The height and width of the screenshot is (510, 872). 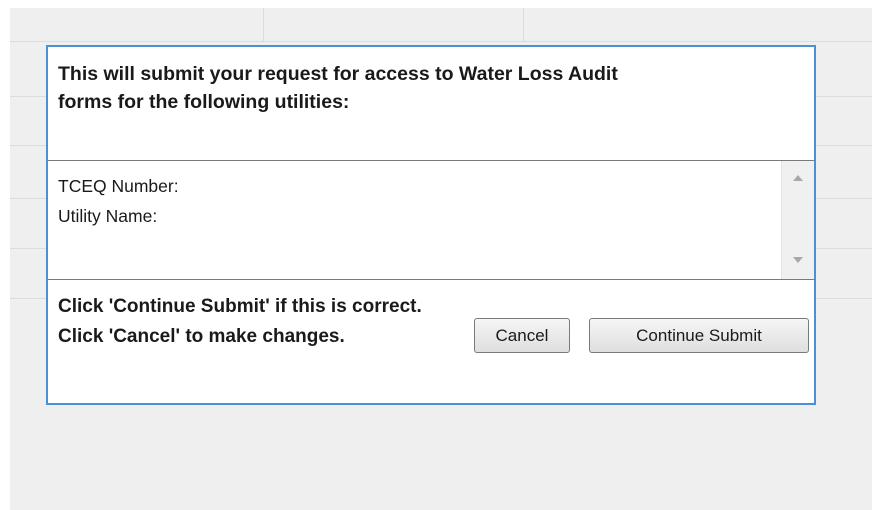 What do you see at coordinates (522, 335) in the screenshot?
I see `cancel-button: Cancel` at bounding box center [522, 335].